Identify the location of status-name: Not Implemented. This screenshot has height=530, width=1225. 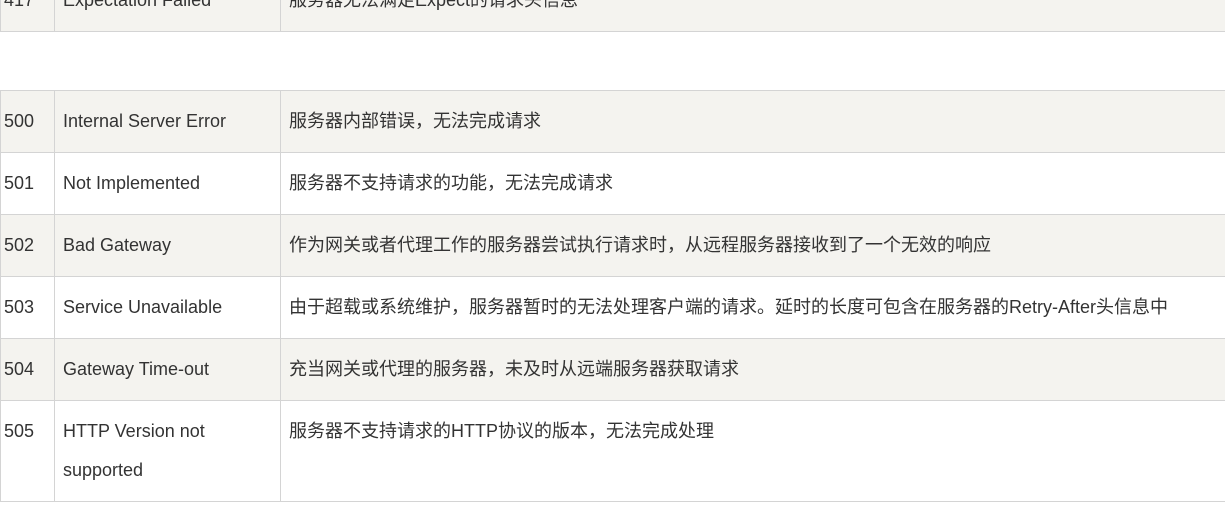
(167, 183).